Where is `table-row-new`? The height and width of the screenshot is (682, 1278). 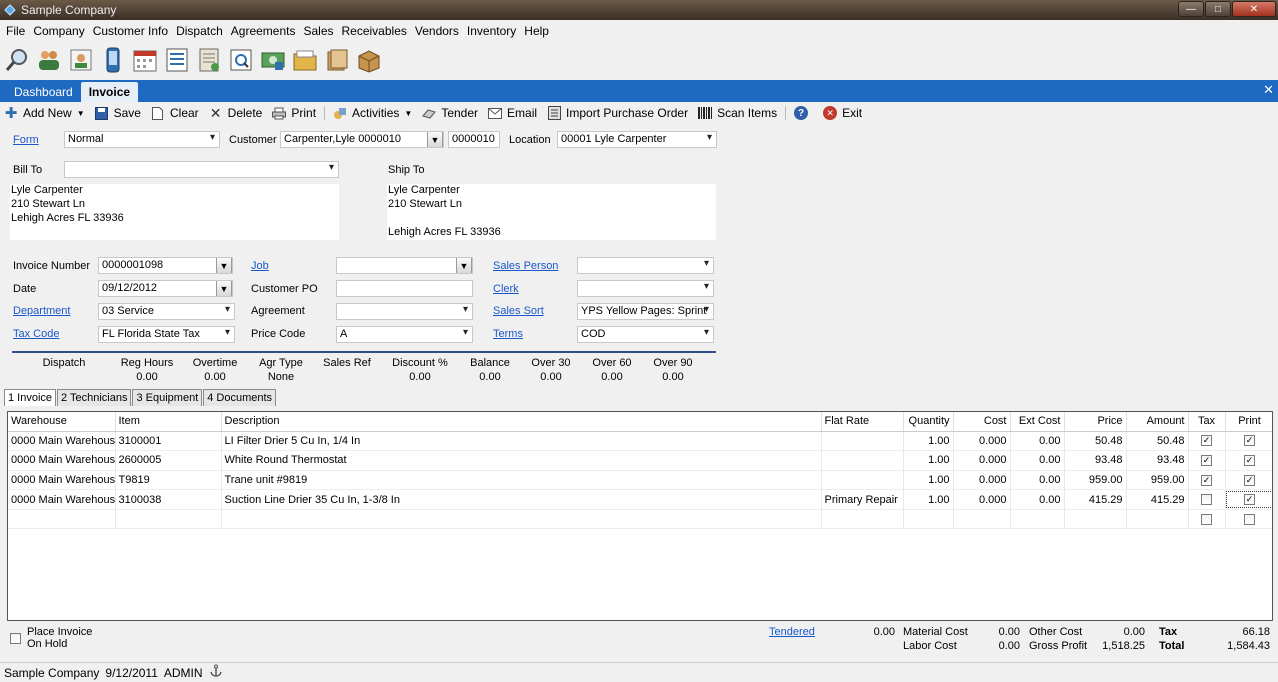 table-row-new is located at coordinates (640, 519).